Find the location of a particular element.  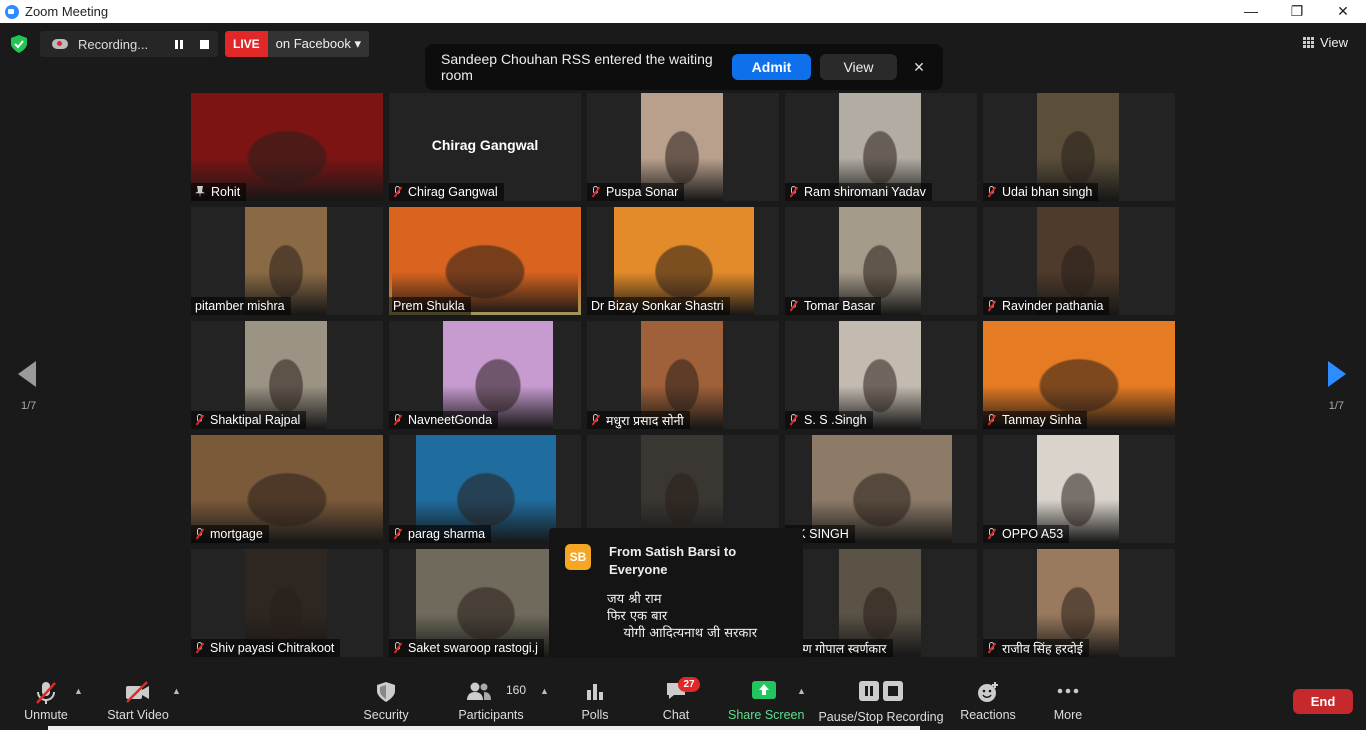

participant-tile: Rohit is located at coordinates (287, 147).